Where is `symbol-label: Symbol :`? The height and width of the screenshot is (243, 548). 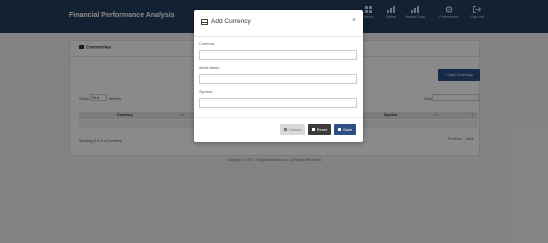
symbol-label: Symbol : is located at coordinates (206, 92).